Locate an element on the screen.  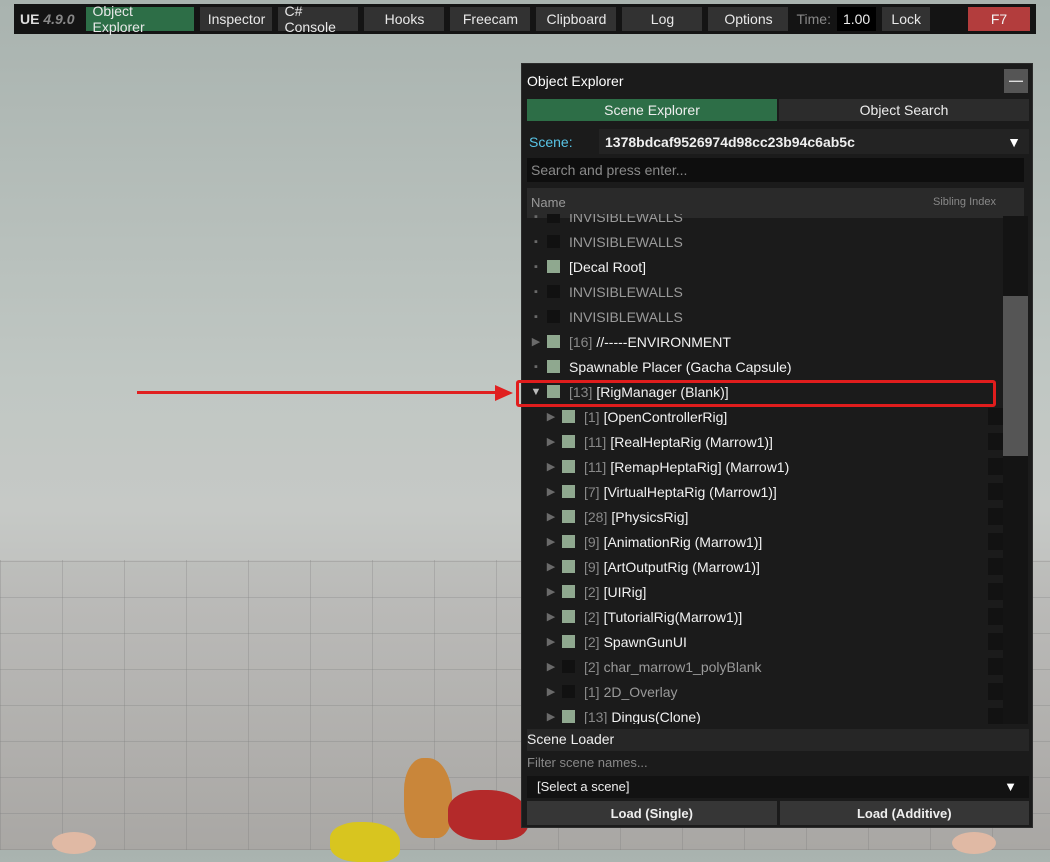
scene-dropdown-value: 1378bdcaf9526974d98cc23b94c6ab5c is located at coordinates (730, 141).